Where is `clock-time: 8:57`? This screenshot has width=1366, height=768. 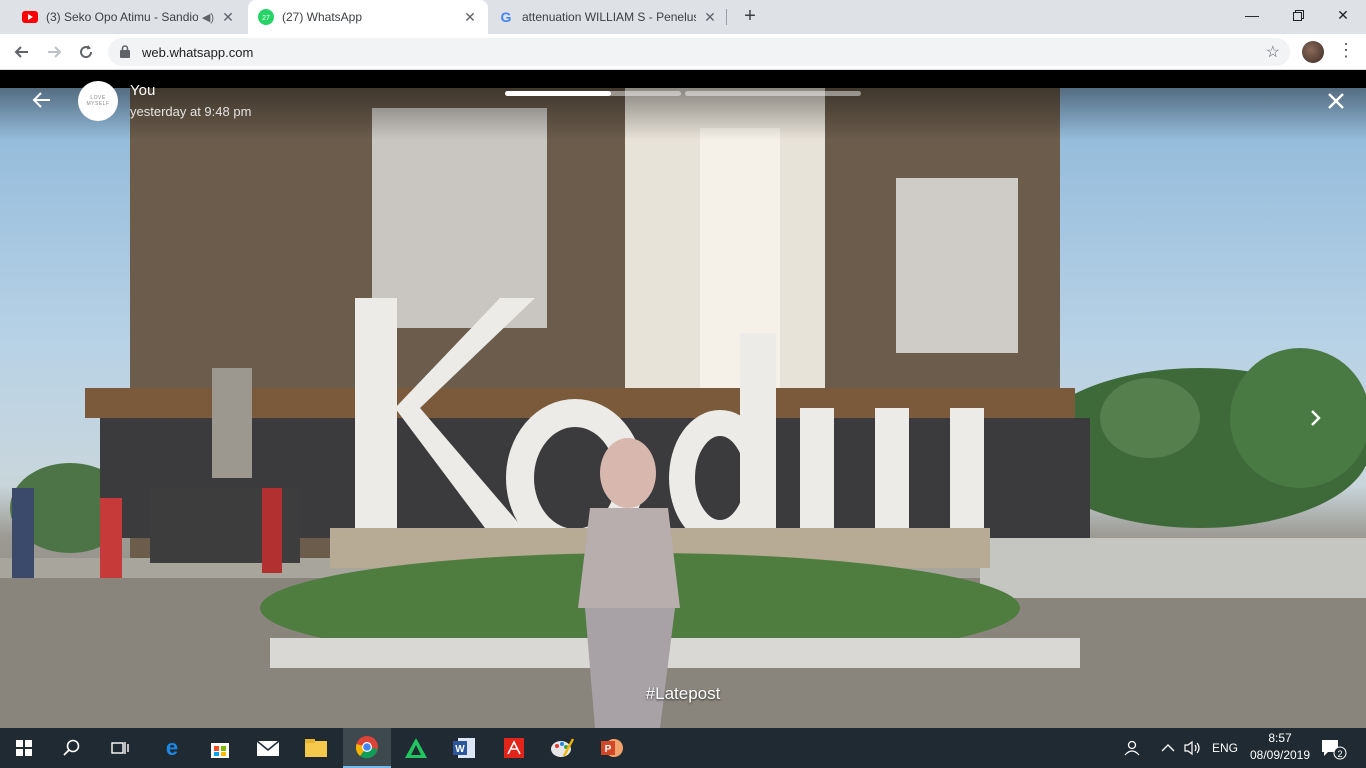 clock-time: 8:57 is located at coordinates (1280, 738).